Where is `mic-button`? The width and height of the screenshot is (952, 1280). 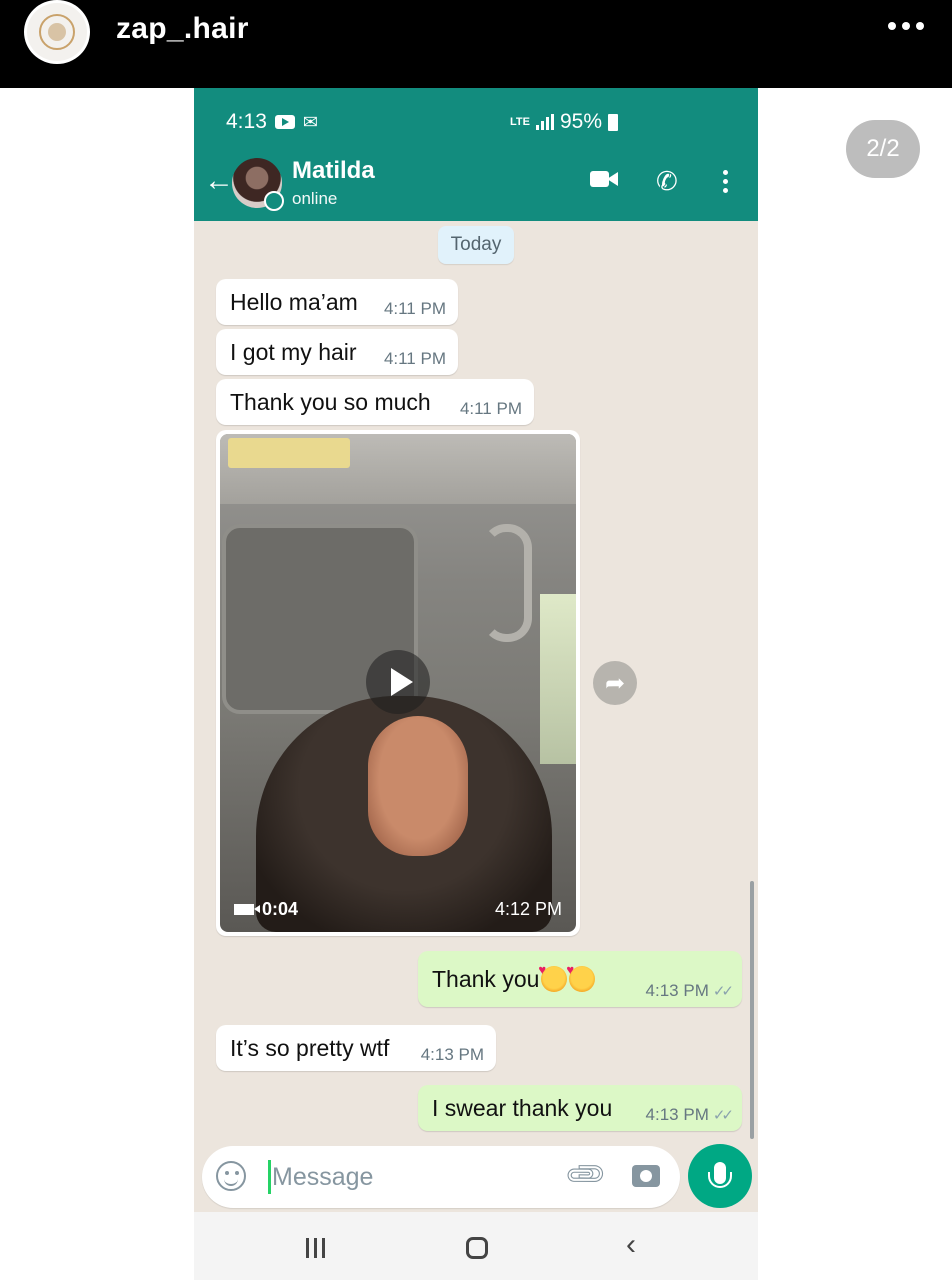 mic-button is located at coordinates (720, 1176).